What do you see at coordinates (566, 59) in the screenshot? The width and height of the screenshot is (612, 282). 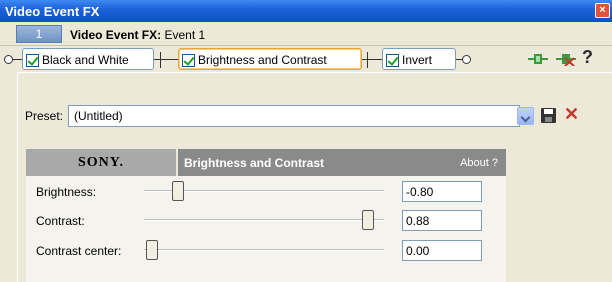 I see `plugin-remove-icon` at bounding box center [566, 59].